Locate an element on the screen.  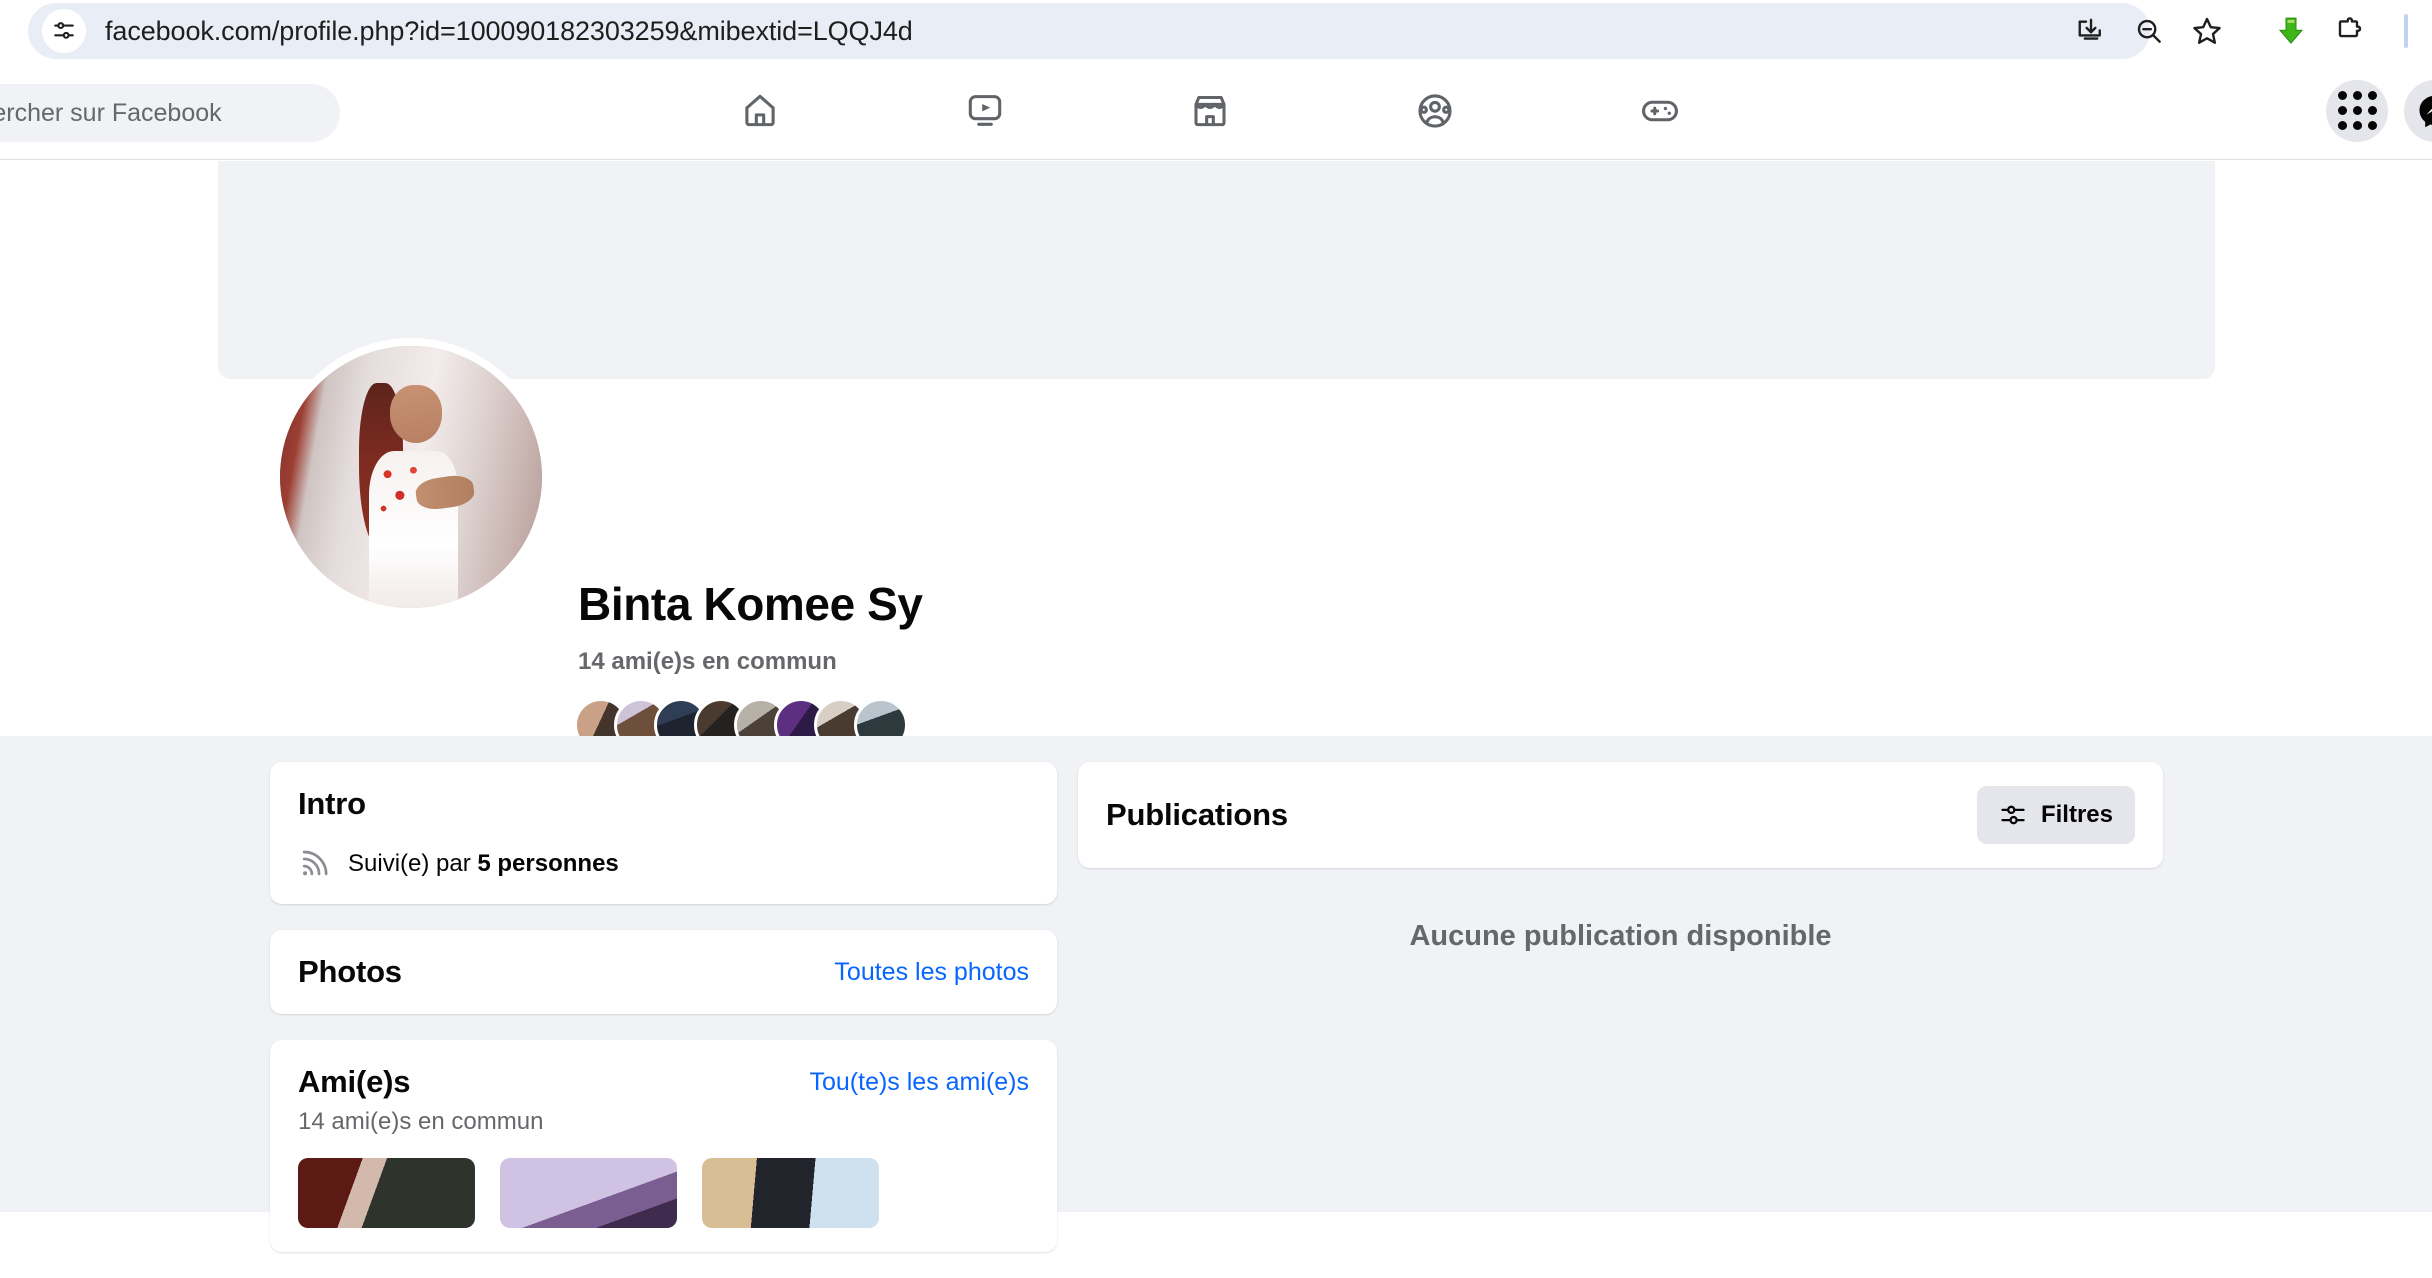
followers-prefix: Suivi(e) par is located at coordinates (413, 863).